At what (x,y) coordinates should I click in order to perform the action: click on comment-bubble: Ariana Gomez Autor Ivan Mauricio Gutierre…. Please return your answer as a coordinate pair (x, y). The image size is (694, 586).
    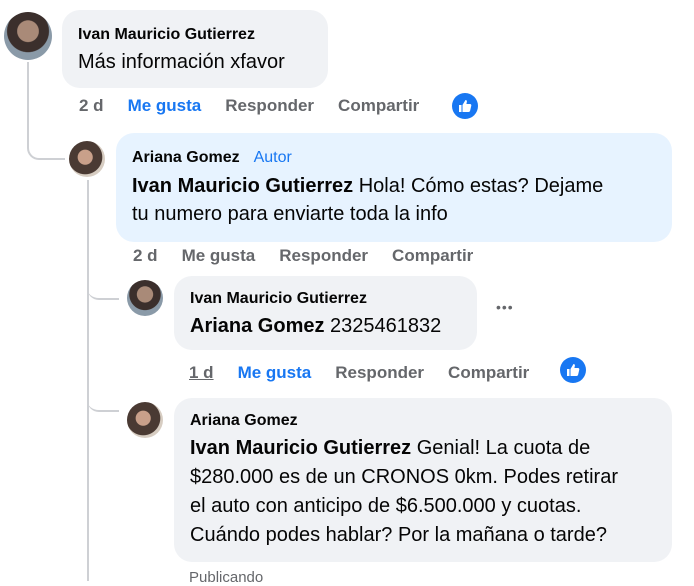
    Looking at the image, I should click on (394, 187).